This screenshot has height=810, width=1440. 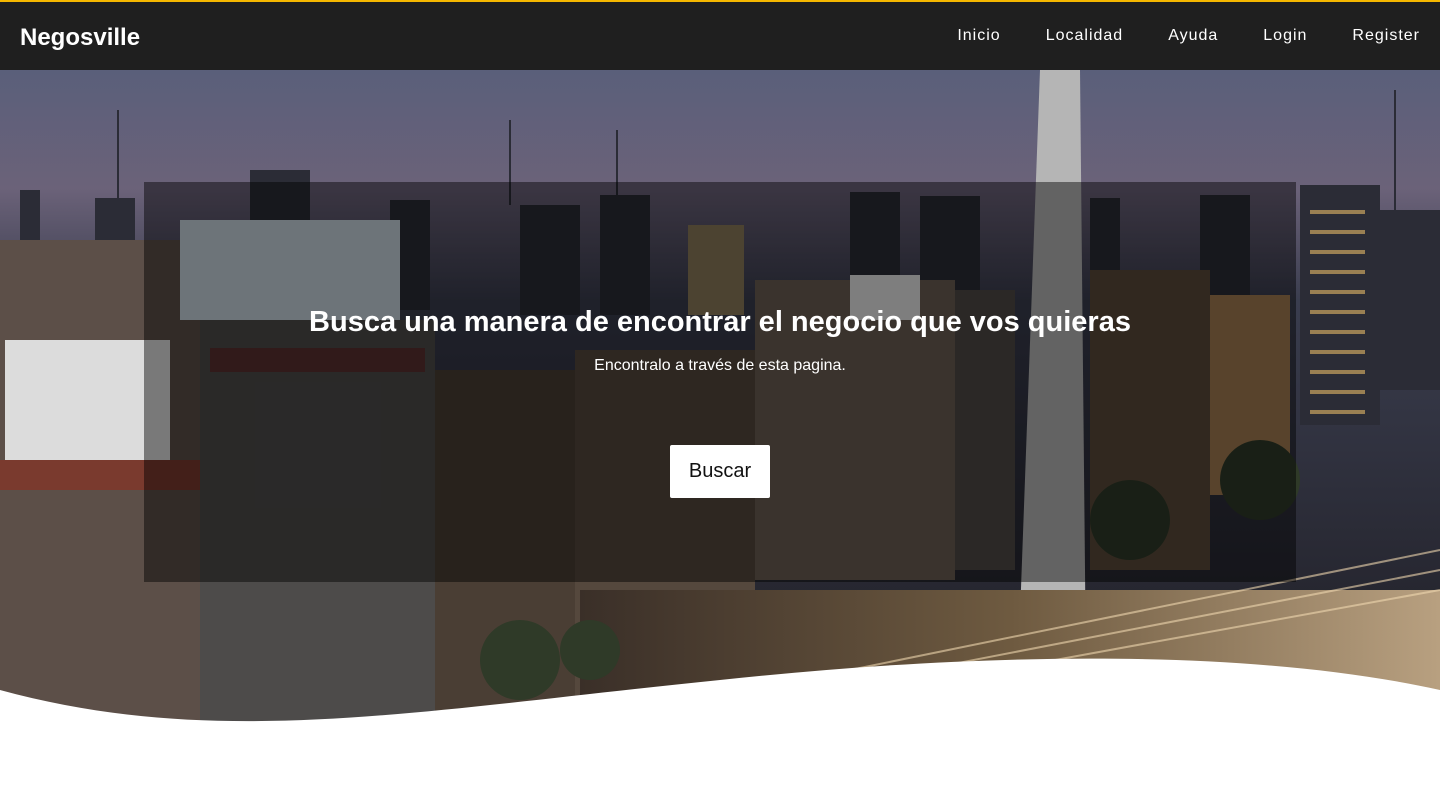 What do you see at coordinates (1085, 36) in the screenshot?
I see `nav-link-localidad: Localidad` at bounding box center [1085, 36].